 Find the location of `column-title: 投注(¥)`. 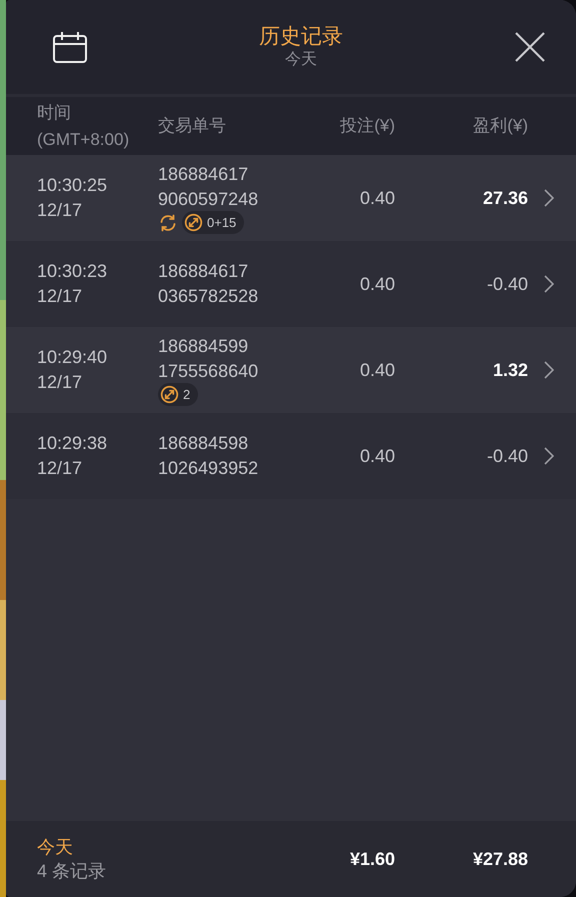

column-title: 投注(¥) is located at coordinates (367, 126).